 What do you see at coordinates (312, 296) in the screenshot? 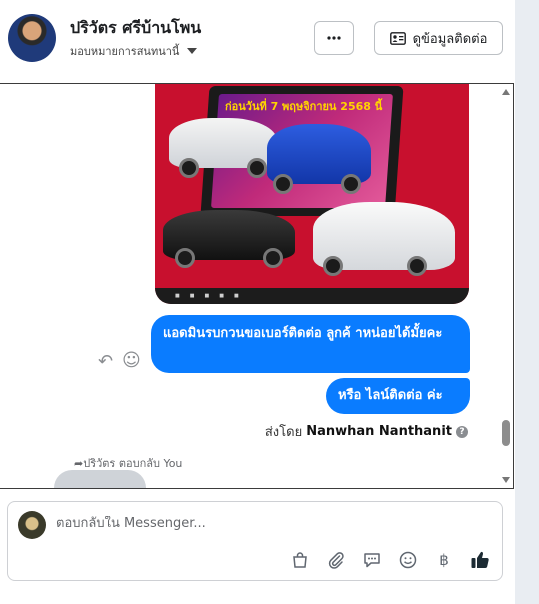
I see `ad-footer-strip: ■ ■ ■ ■ ■` at bounding box center [312, 296].